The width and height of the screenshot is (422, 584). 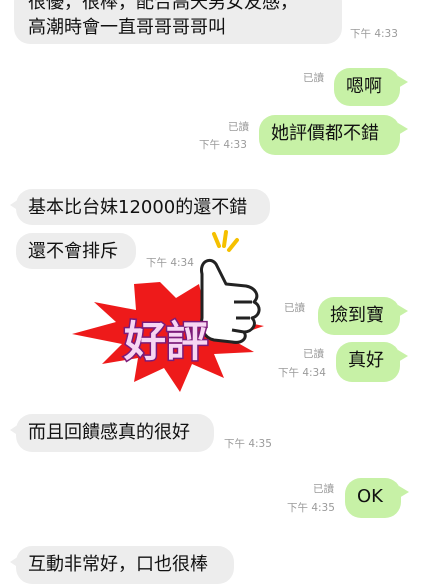 What do you see at coordinates (370, 496) in the screenshot?
I see `message-text: OK` at bounding box center [370, 496].